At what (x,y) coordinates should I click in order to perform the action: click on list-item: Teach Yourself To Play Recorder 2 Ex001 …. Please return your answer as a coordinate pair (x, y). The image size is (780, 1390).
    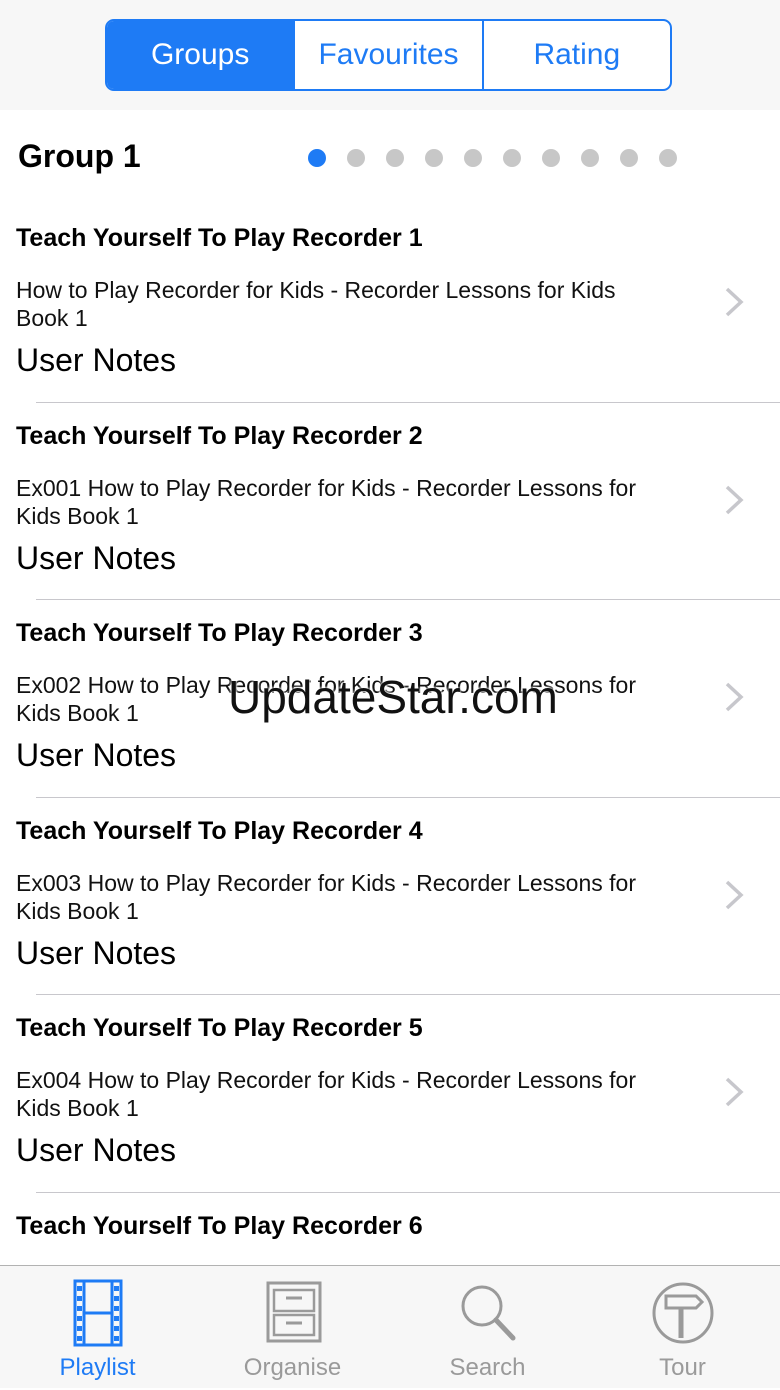
    Looking at the image, I should click on (390, 502).